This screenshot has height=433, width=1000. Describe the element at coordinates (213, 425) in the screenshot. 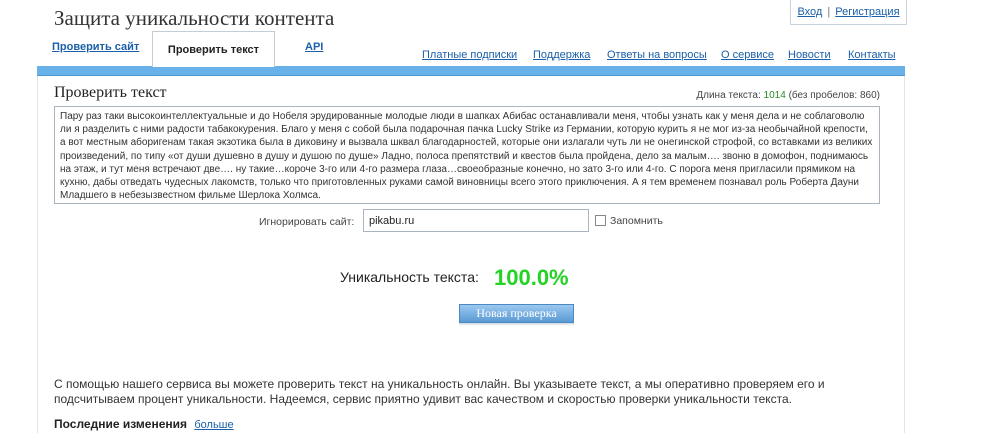

I see `more-link: больше` at that location.